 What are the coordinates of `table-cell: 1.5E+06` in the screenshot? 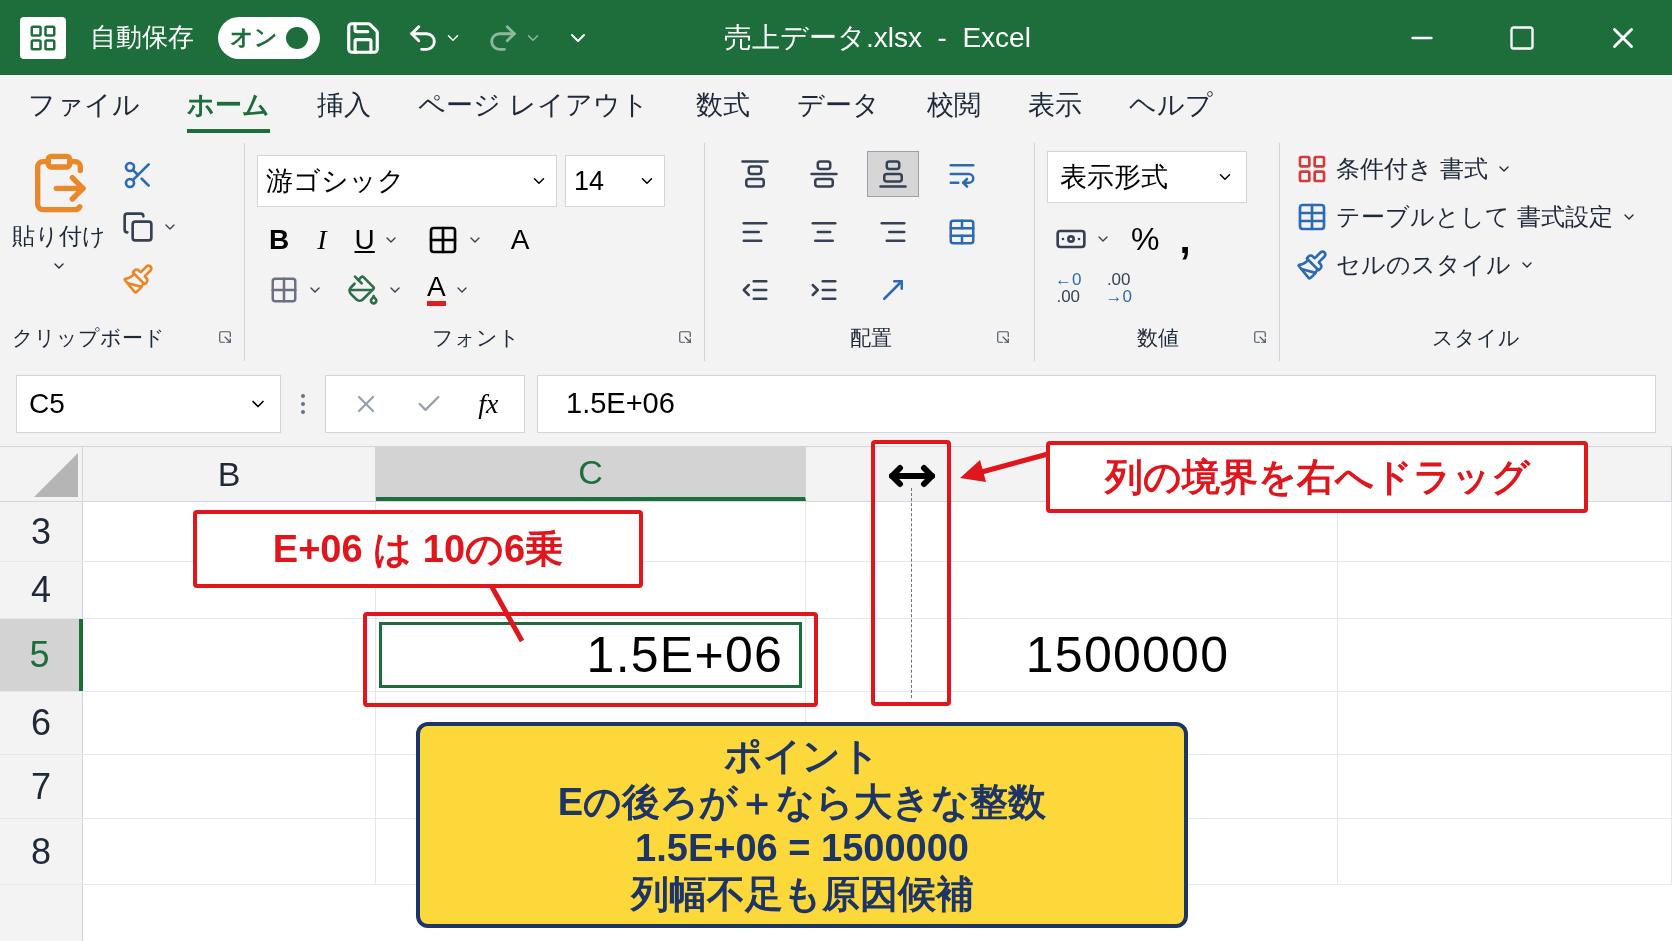 It's located at (590, 655).